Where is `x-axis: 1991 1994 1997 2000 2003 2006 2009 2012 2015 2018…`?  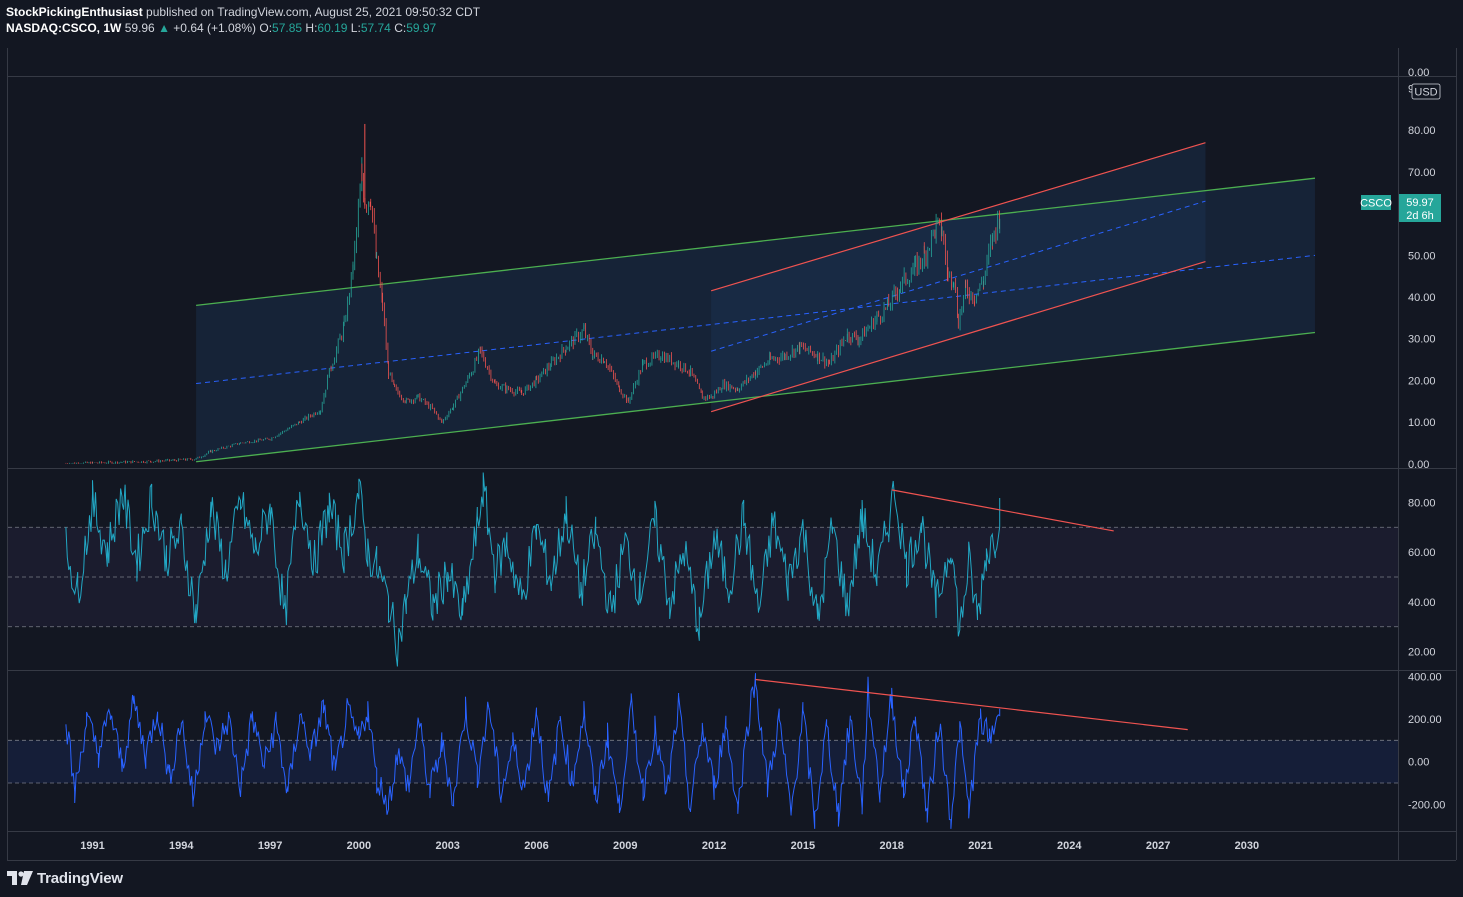 x-axis: 1991 1994 1997 2000 2003 2006 2009 2012 2015 2018… is located at coordinates (669, 846).